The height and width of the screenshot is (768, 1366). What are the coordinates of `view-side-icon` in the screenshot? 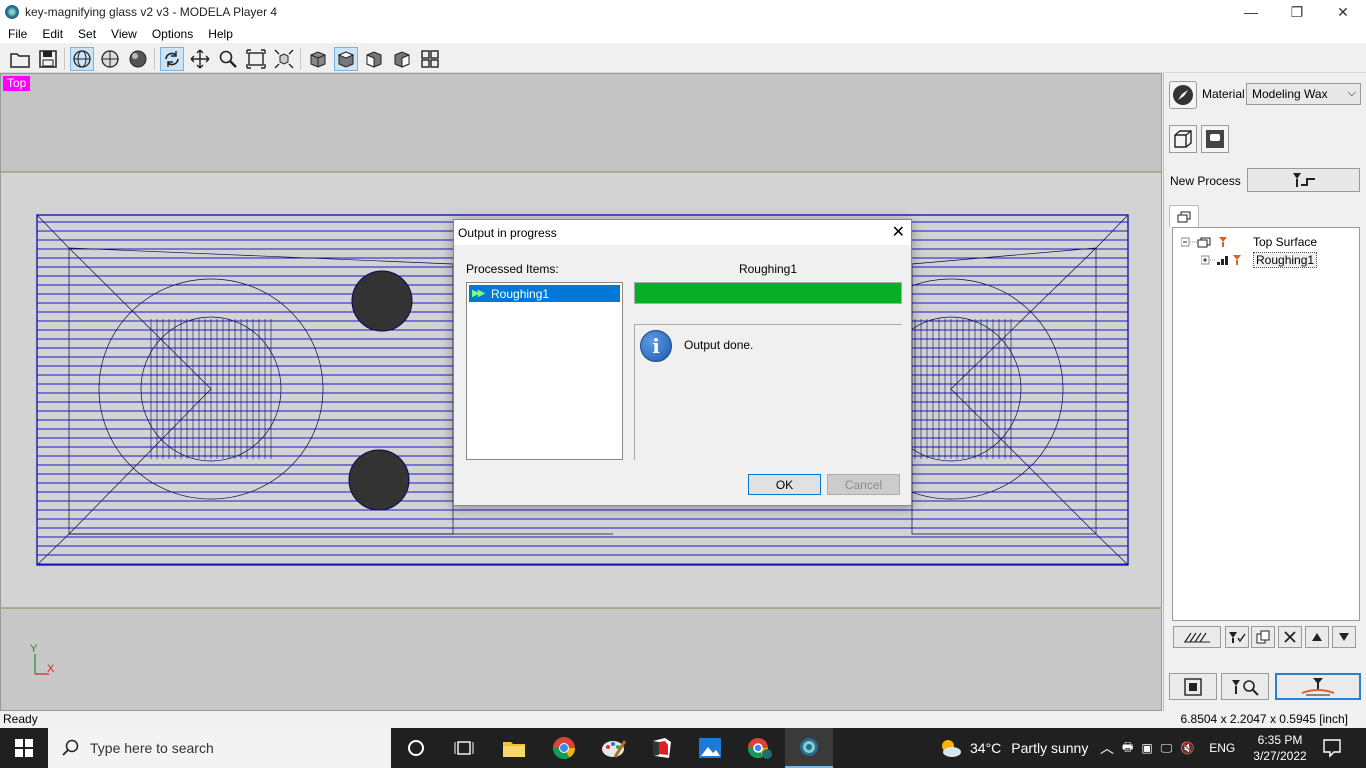 It's located at (402, 59).